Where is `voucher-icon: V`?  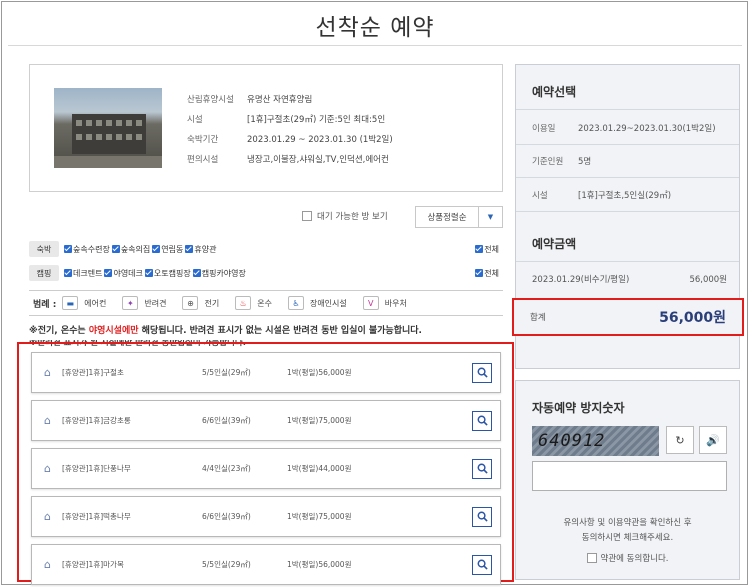
voucher-icon: V is located at coordinates (370, 303).